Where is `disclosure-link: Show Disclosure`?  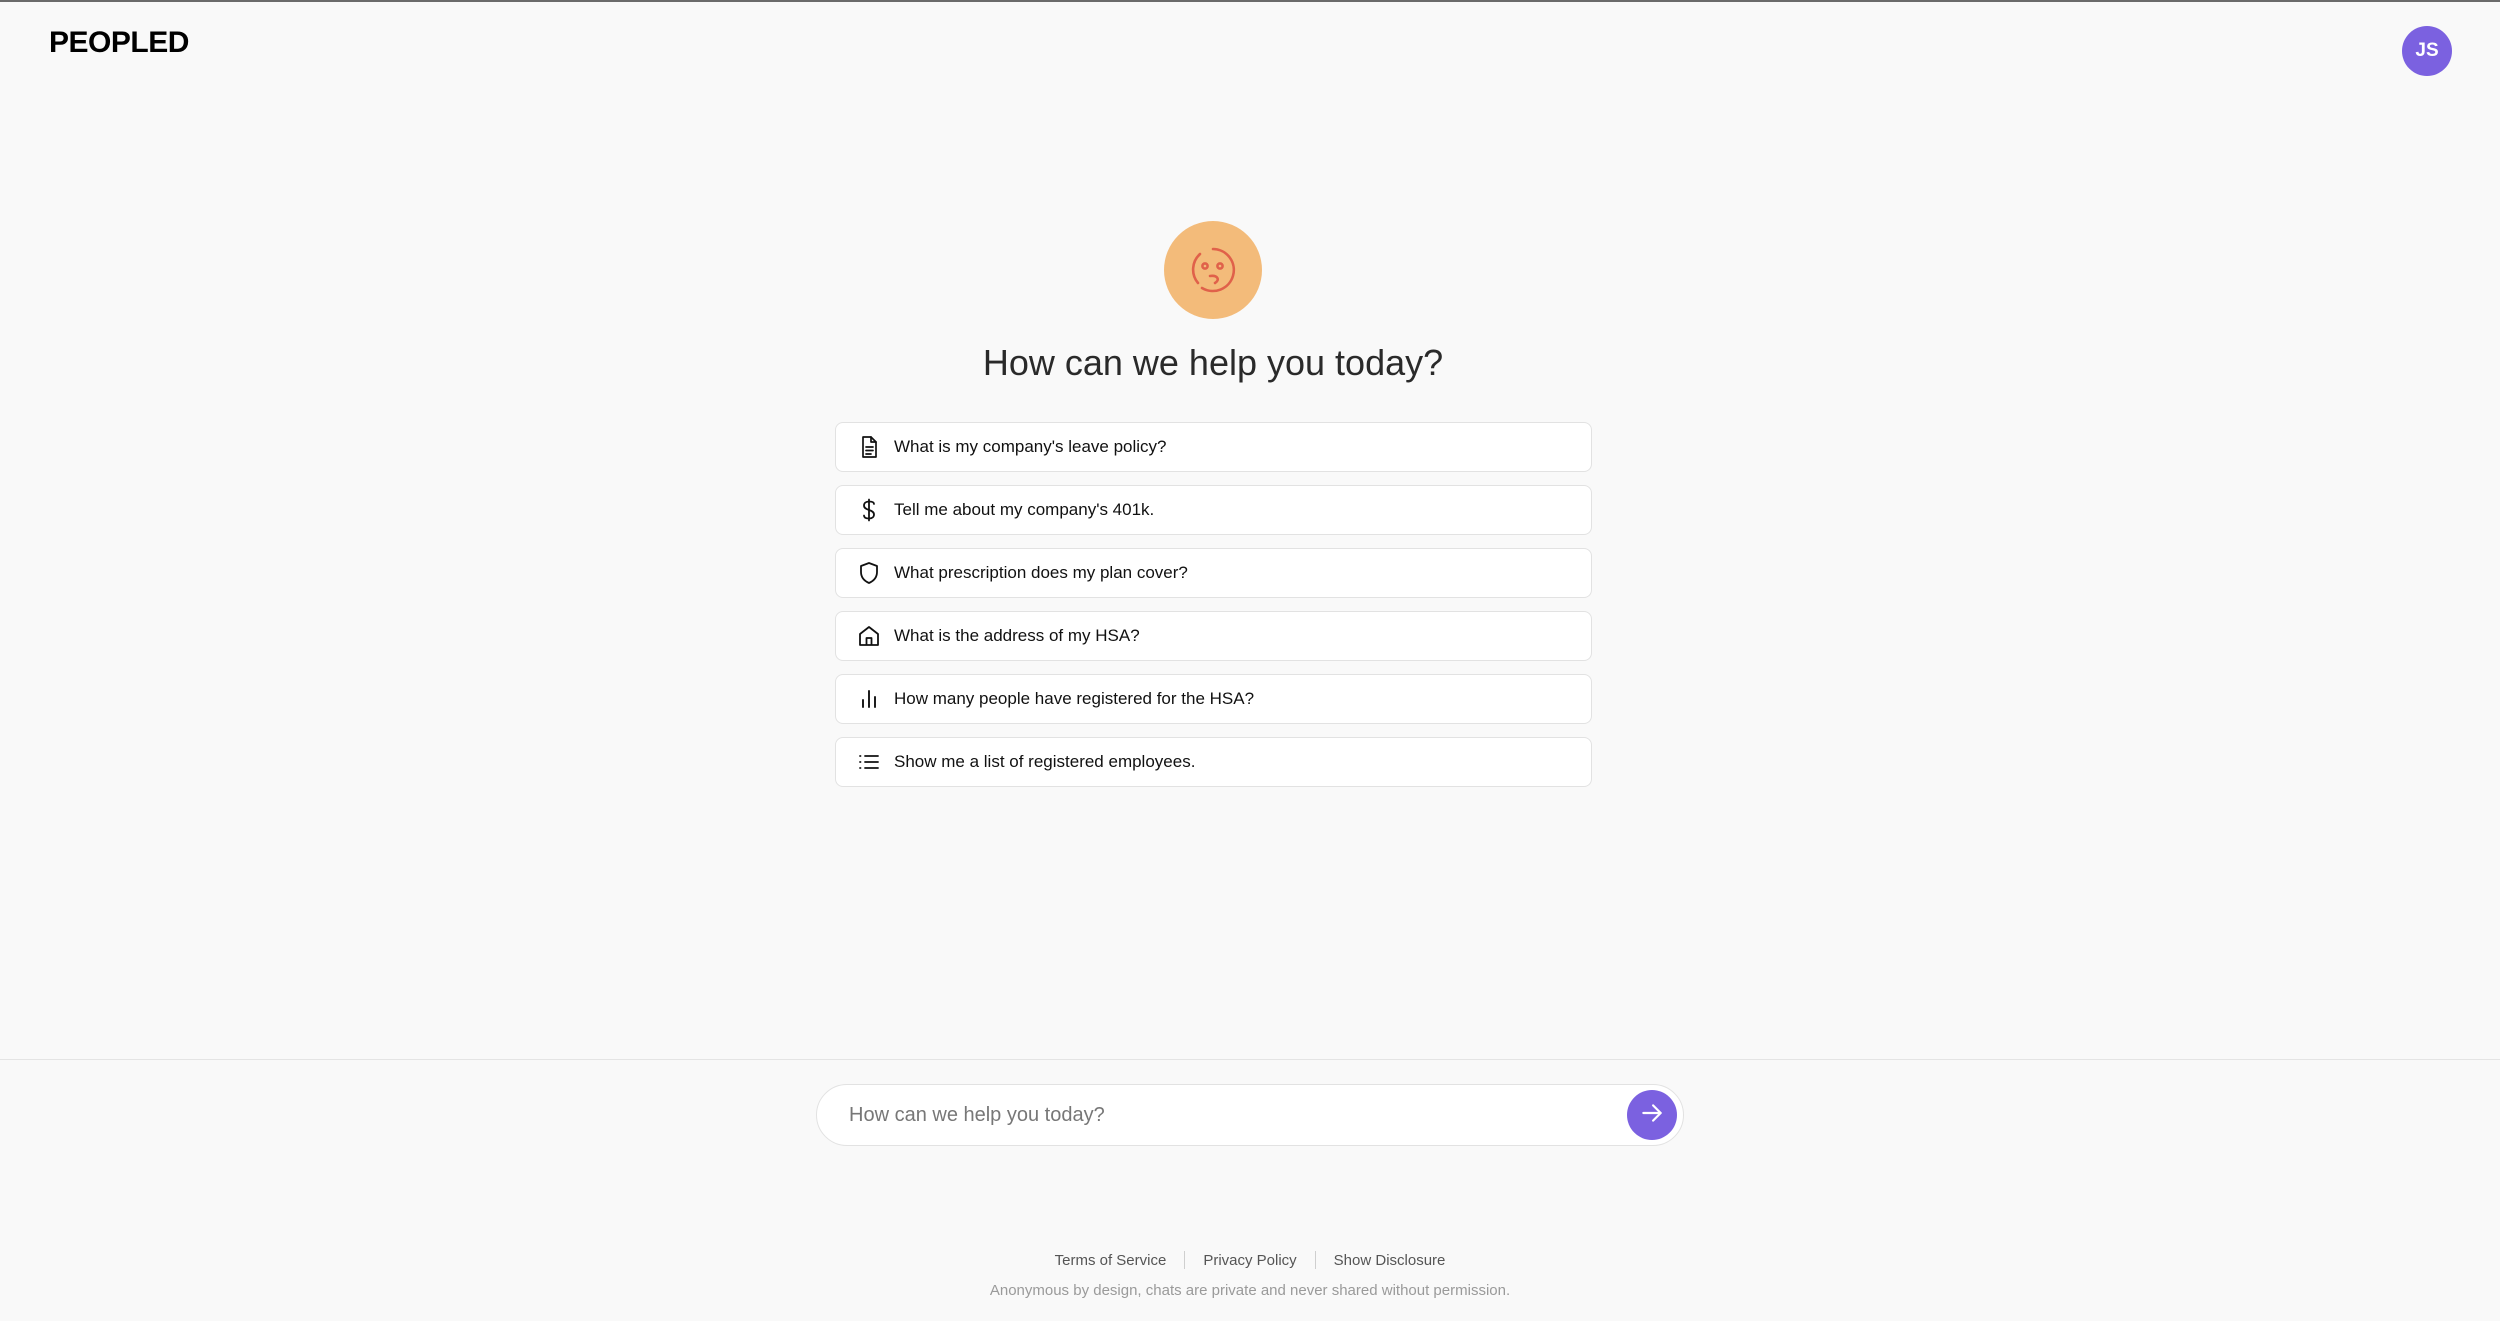 disclosure-link: Show Disclosure is located at coordinates (1390, 1260).